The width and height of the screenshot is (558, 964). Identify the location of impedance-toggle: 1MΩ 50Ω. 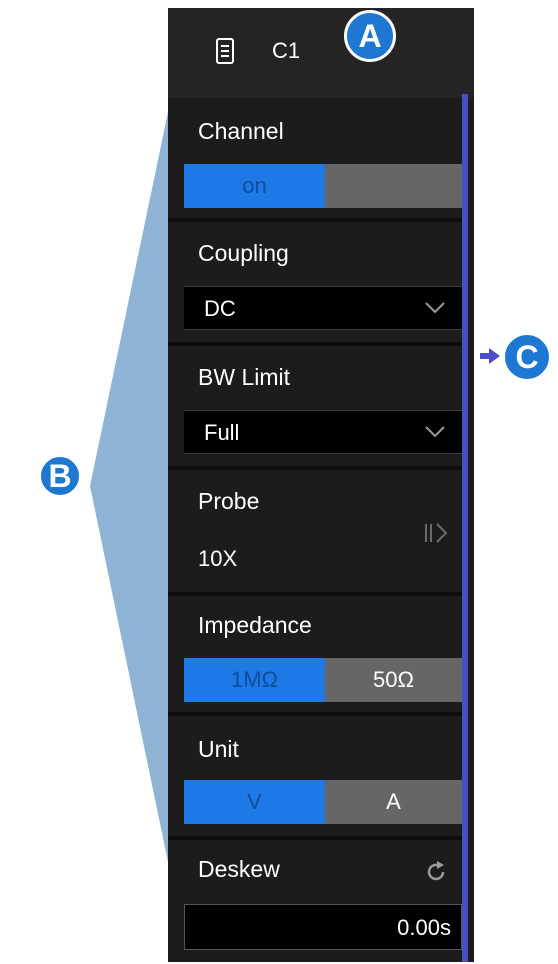
(323, 680).